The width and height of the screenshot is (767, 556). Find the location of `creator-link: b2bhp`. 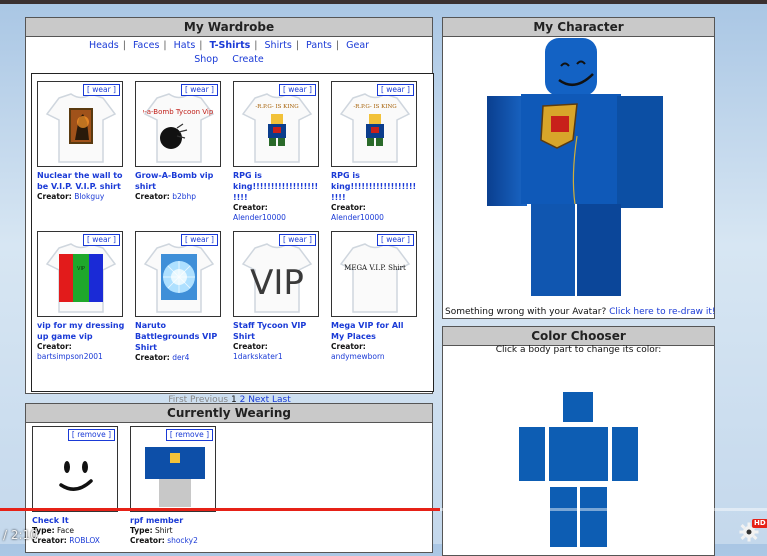

creator-link: b2bhp is located at coordinates (184, 196).